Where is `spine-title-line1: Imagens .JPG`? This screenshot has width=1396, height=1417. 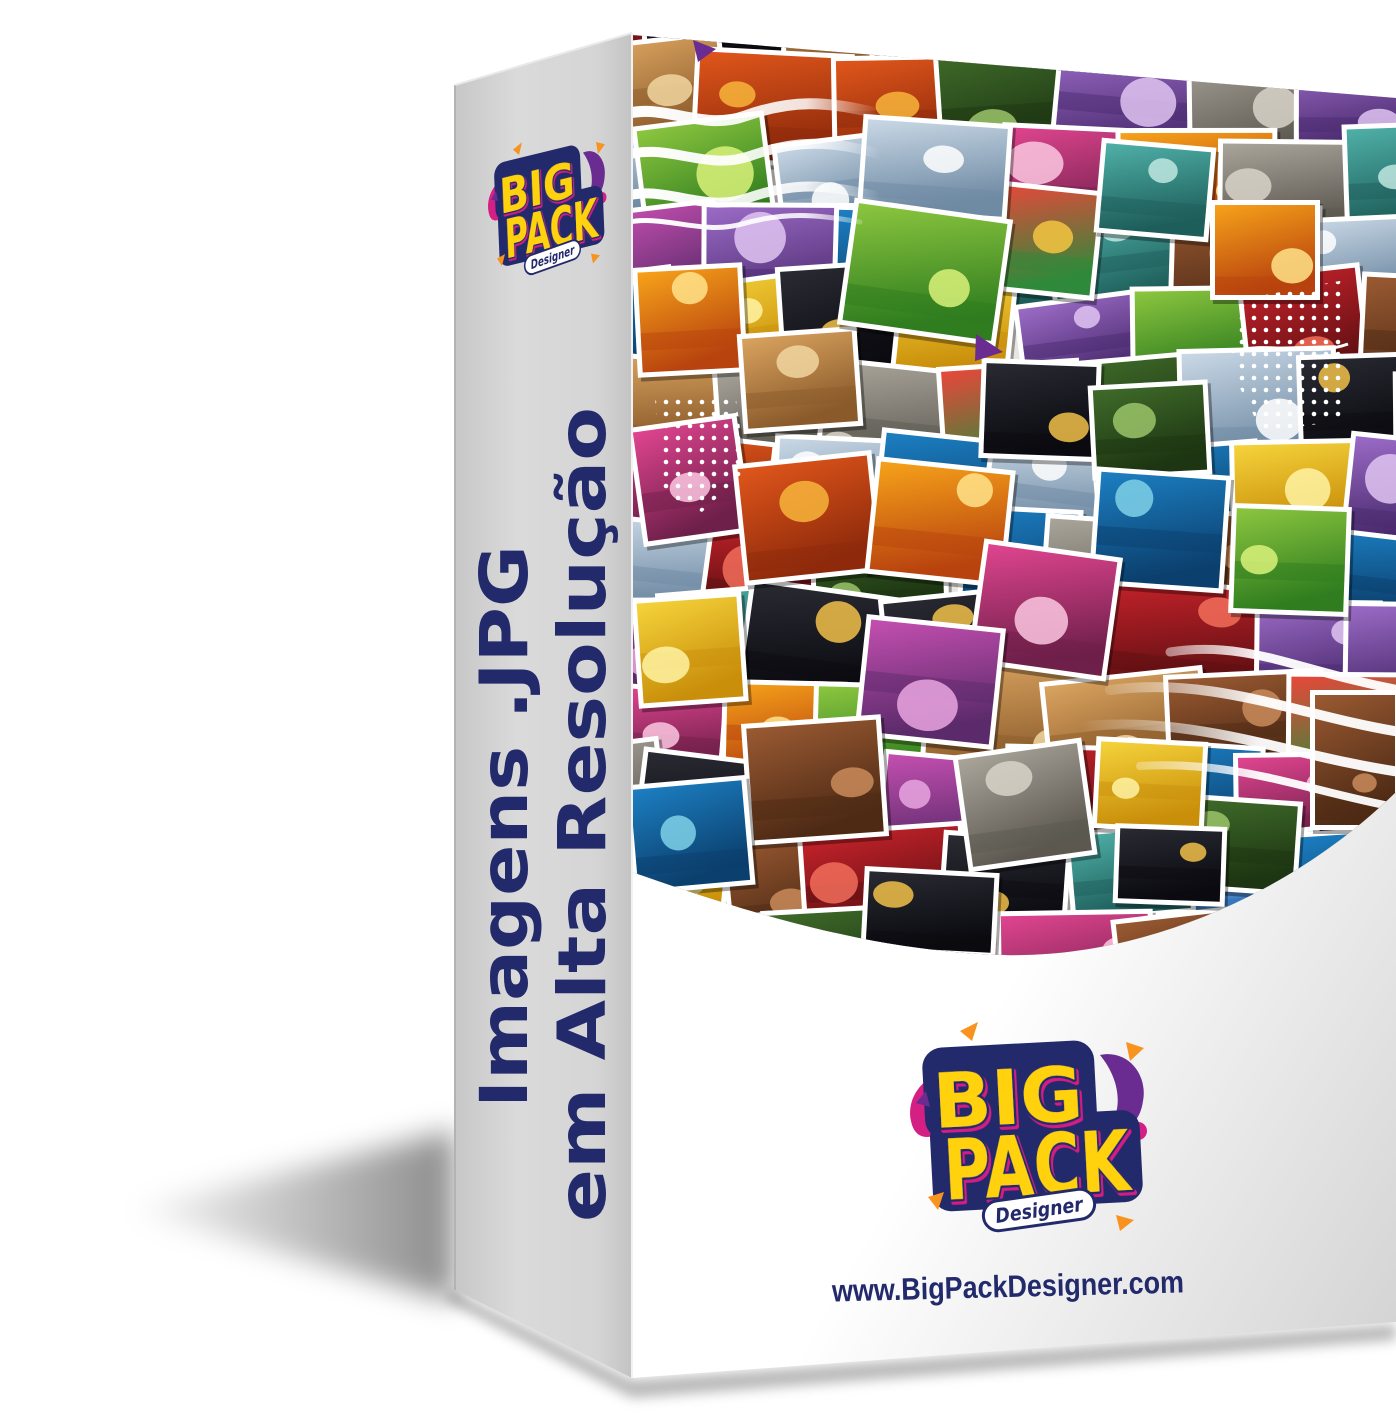
spine-title-line1: Imagens .JPG is located at coordinates (504, 826).